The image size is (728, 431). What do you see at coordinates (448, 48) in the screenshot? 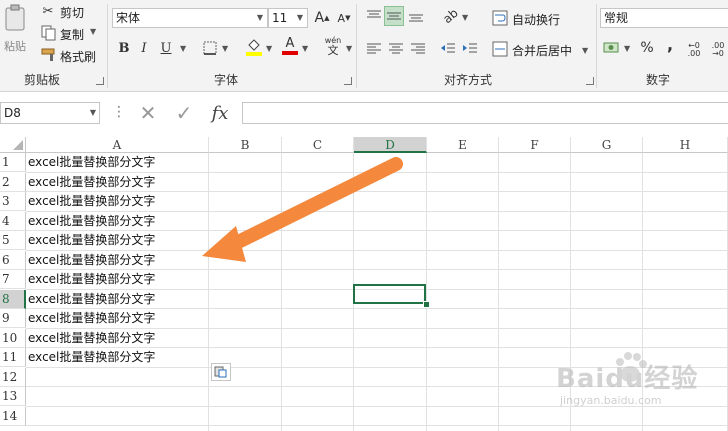
I see `decrease-indent-button` at bounding box center [448, 48].